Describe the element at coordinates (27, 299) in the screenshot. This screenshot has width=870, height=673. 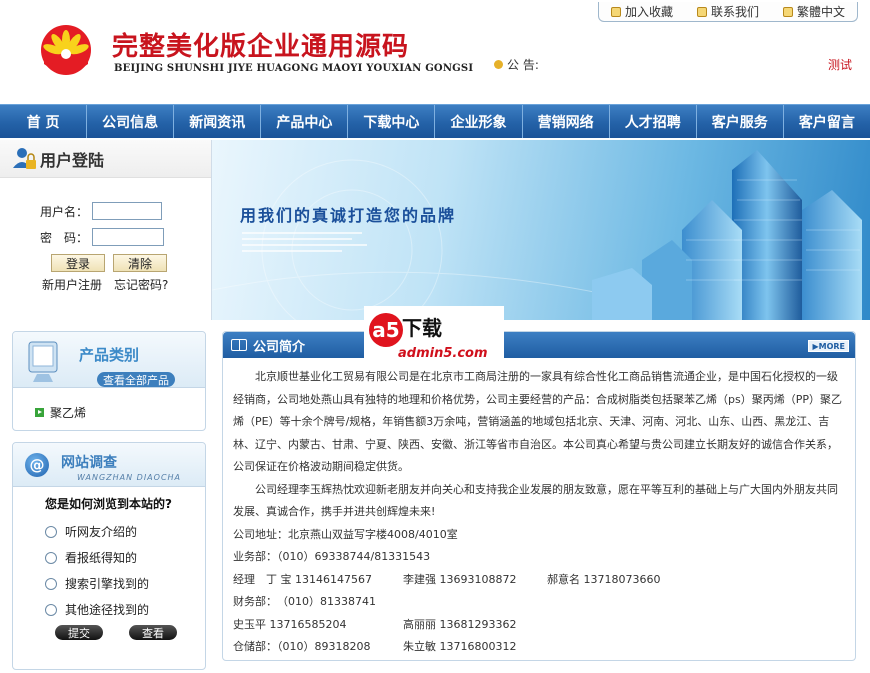
I see `lock-icon` at that location.